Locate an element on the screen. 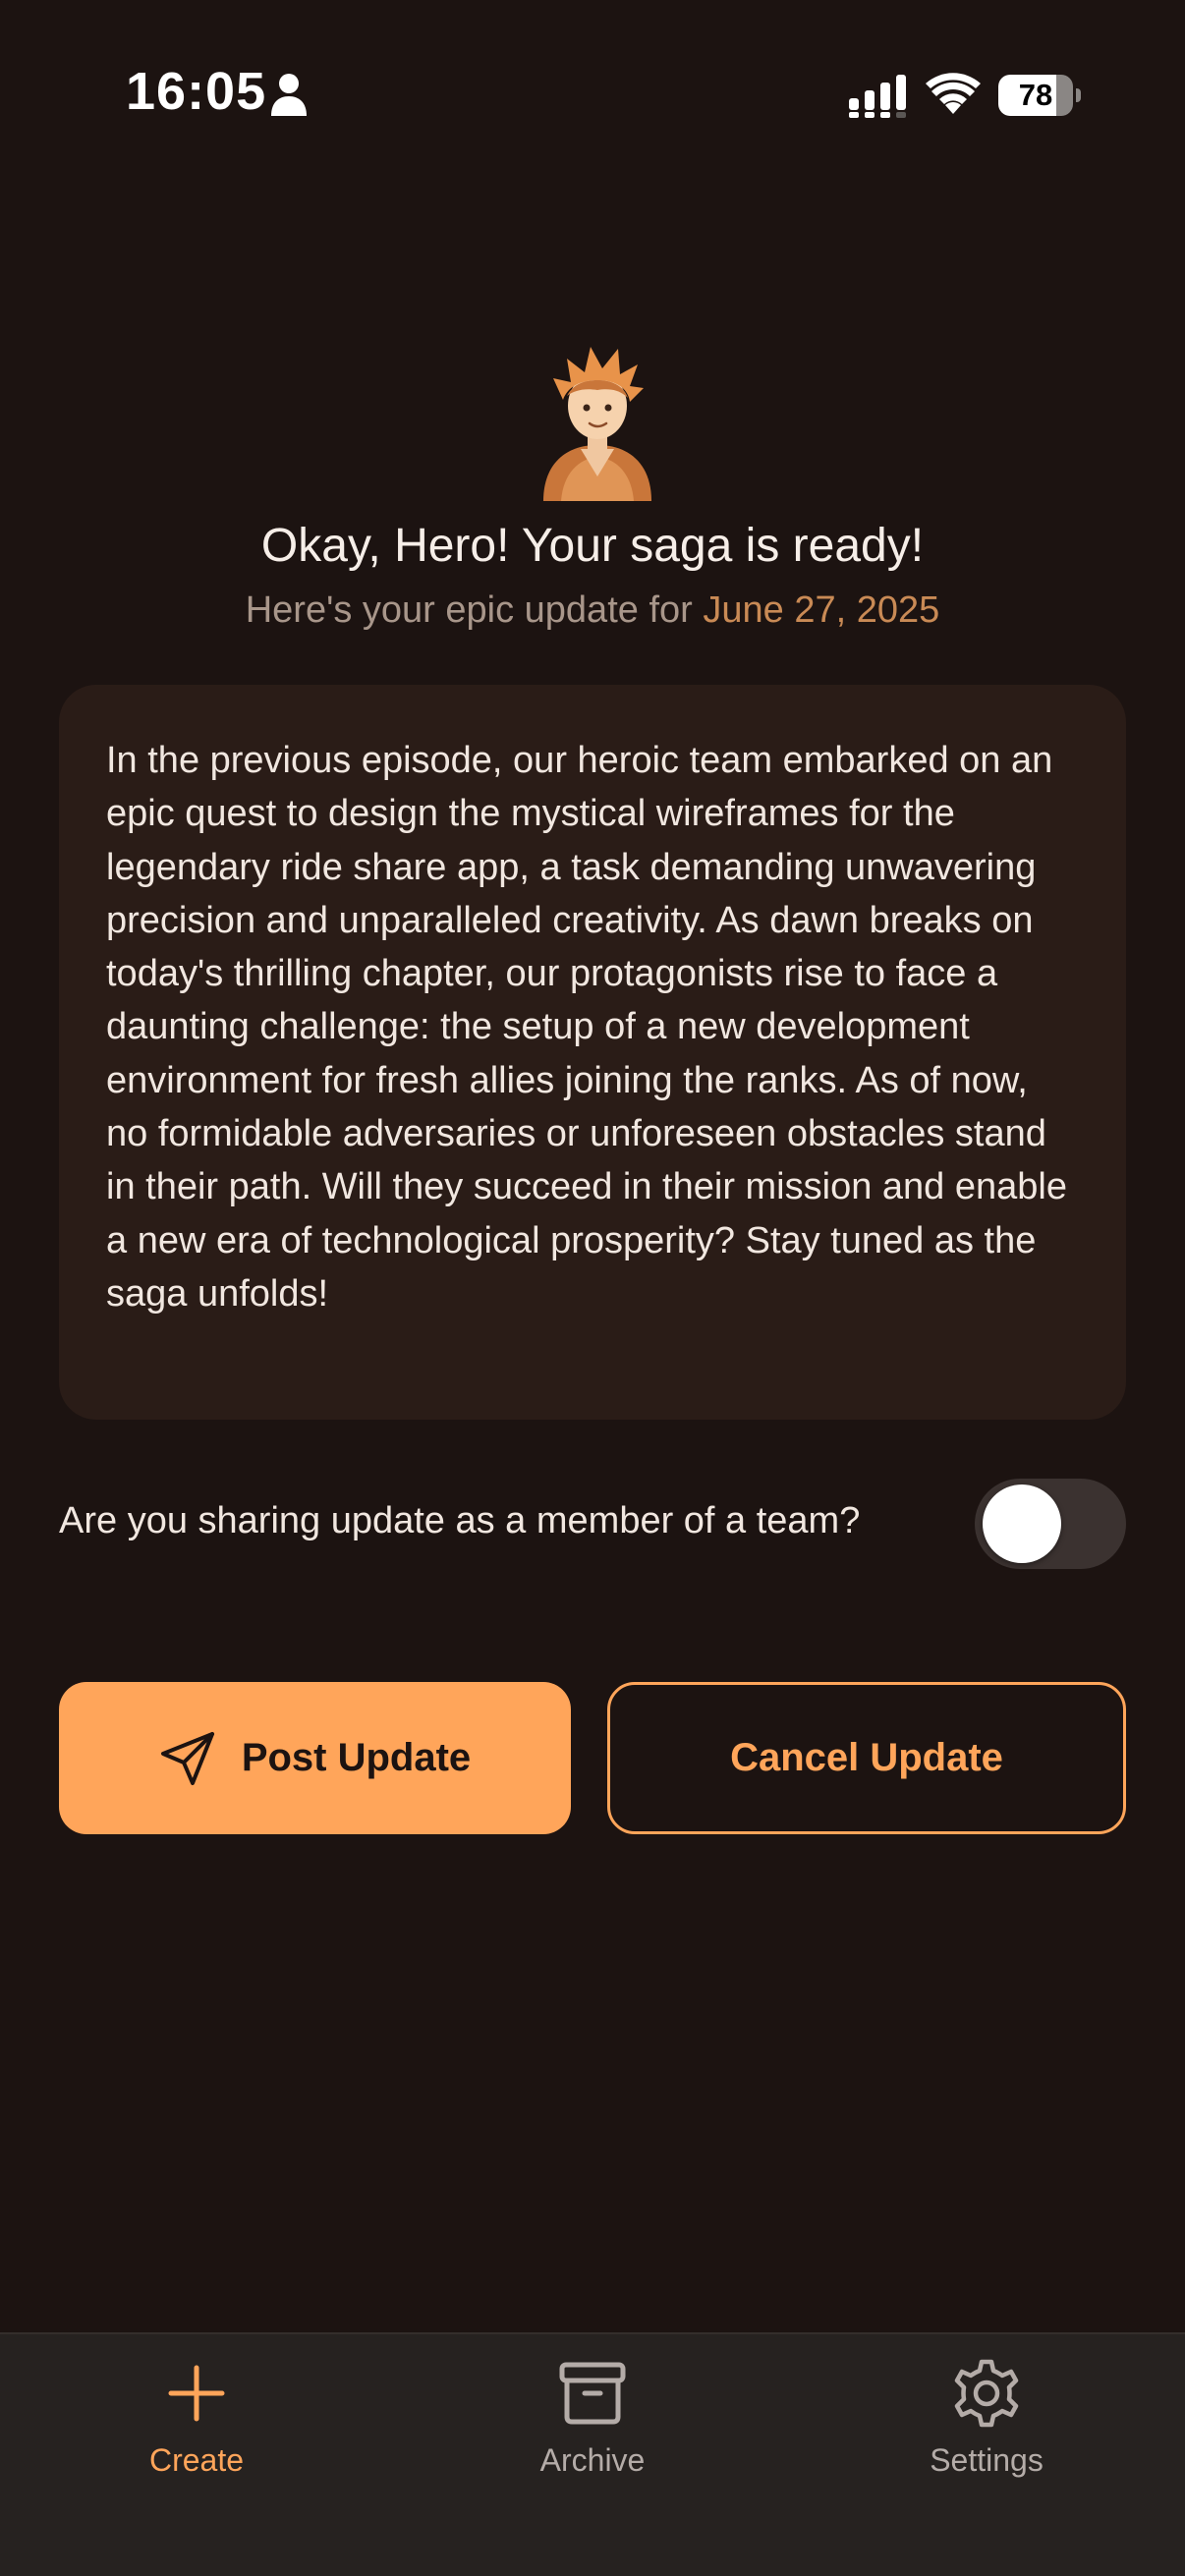 The height and width of the screenshot is (2576, 1185). post-update-button: Post Update is located at coordinates (315, 1758).